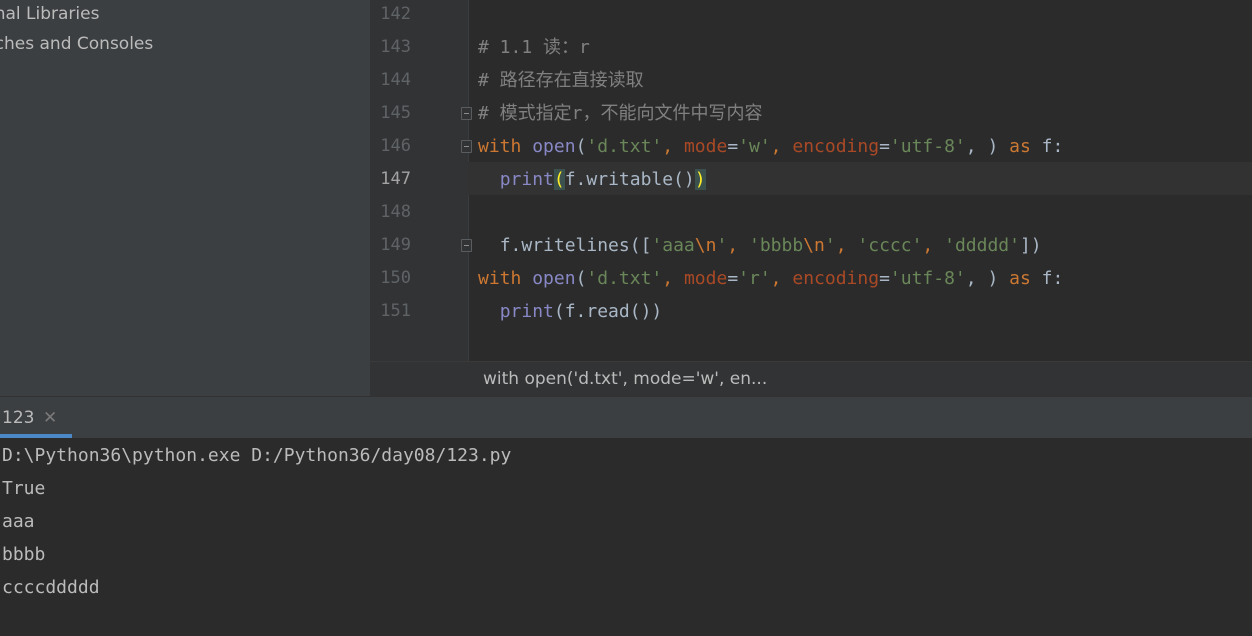 The height and width of the screenshot is (636, 1252). I want to click on run-tab-123: 123 ✕, so click(36, 417).